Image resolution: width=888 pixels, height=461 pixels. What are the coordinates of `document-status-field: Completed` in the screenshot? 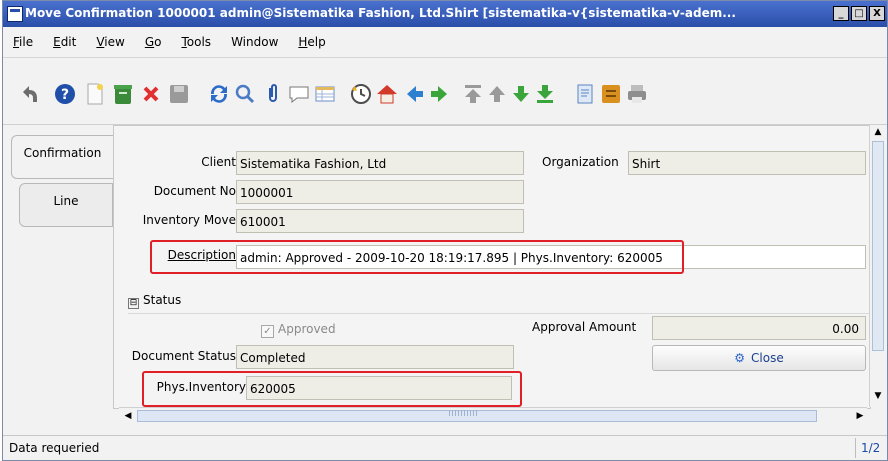 It's located at (375, 357).